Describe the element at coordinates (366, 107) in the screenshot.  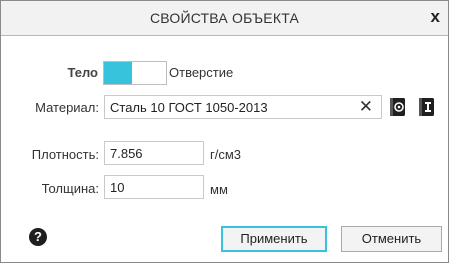
I see `clear-icon: ✕` at that location.